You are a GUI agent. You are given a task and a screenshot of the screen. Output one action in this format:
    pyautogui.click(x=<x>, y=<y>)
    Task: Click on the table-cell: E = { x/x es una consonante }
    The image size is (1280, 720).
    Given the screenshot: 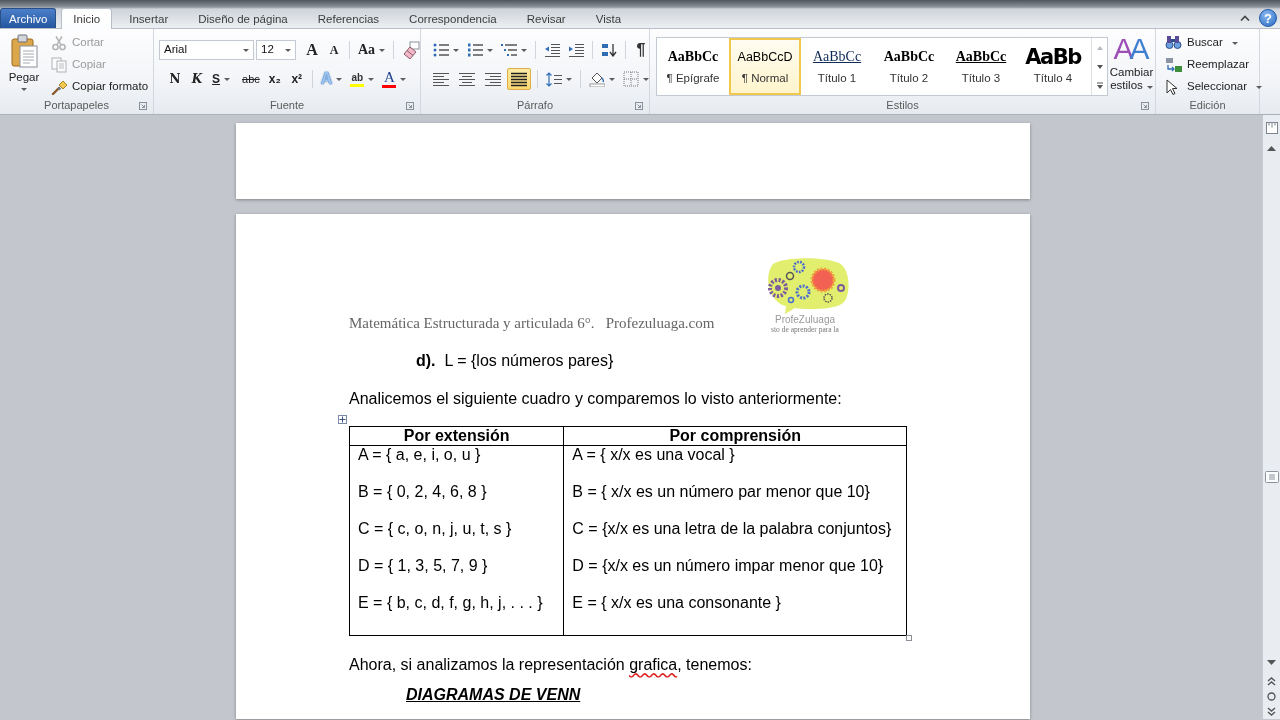 What is the action you would take?
    pyautogui.click(x=735, y=614)
    